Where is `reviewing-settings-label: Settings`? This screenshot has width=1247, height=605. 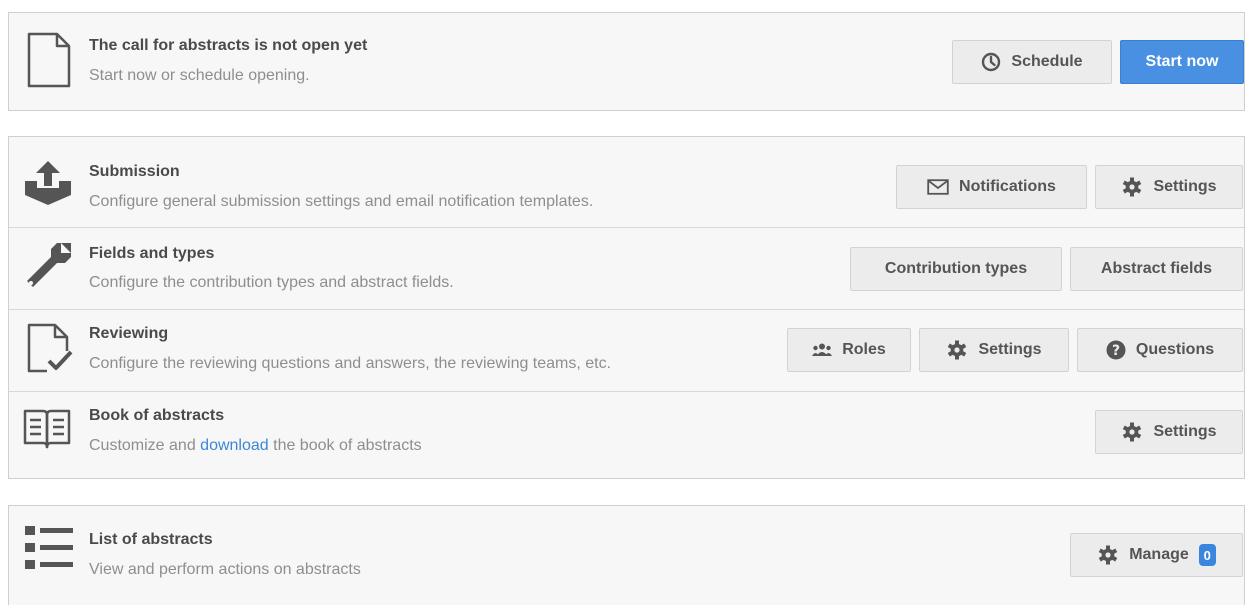
reviewing-settings-label: Settings is located at coordinates (1010, 349).